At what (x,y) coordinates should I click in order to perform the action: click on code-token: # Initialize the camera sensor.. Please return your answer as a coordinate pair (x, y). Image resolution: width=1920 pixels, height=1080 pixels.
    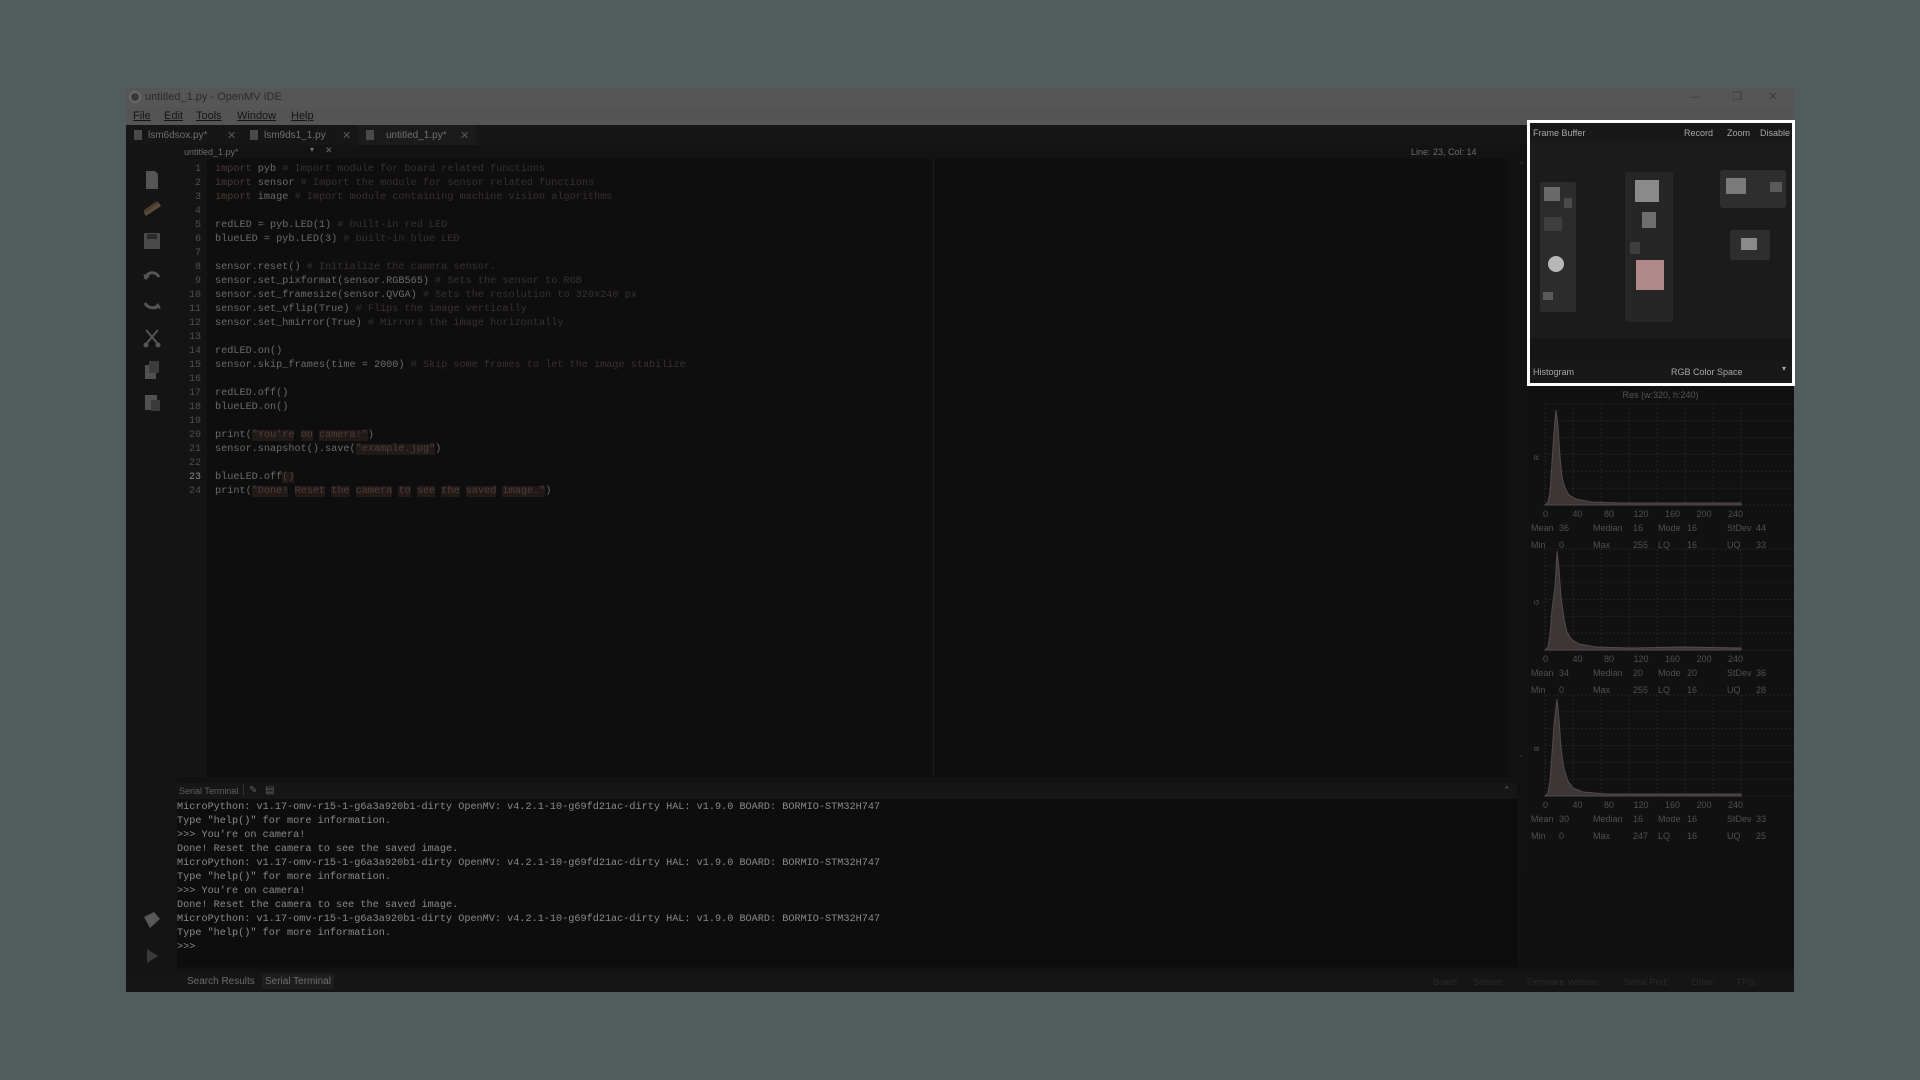
    Looking at the image, I should click on (401, 267).